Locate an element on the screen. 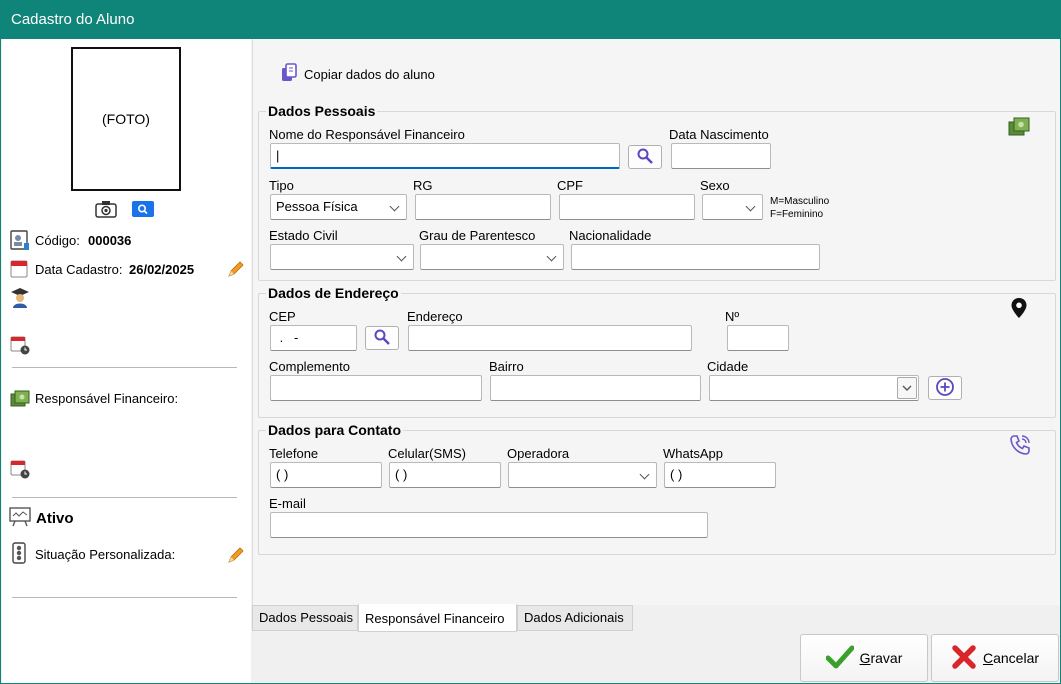 This screenshot has height=684, width=1061. rg-label: RG is located at coordinates (423, 185).